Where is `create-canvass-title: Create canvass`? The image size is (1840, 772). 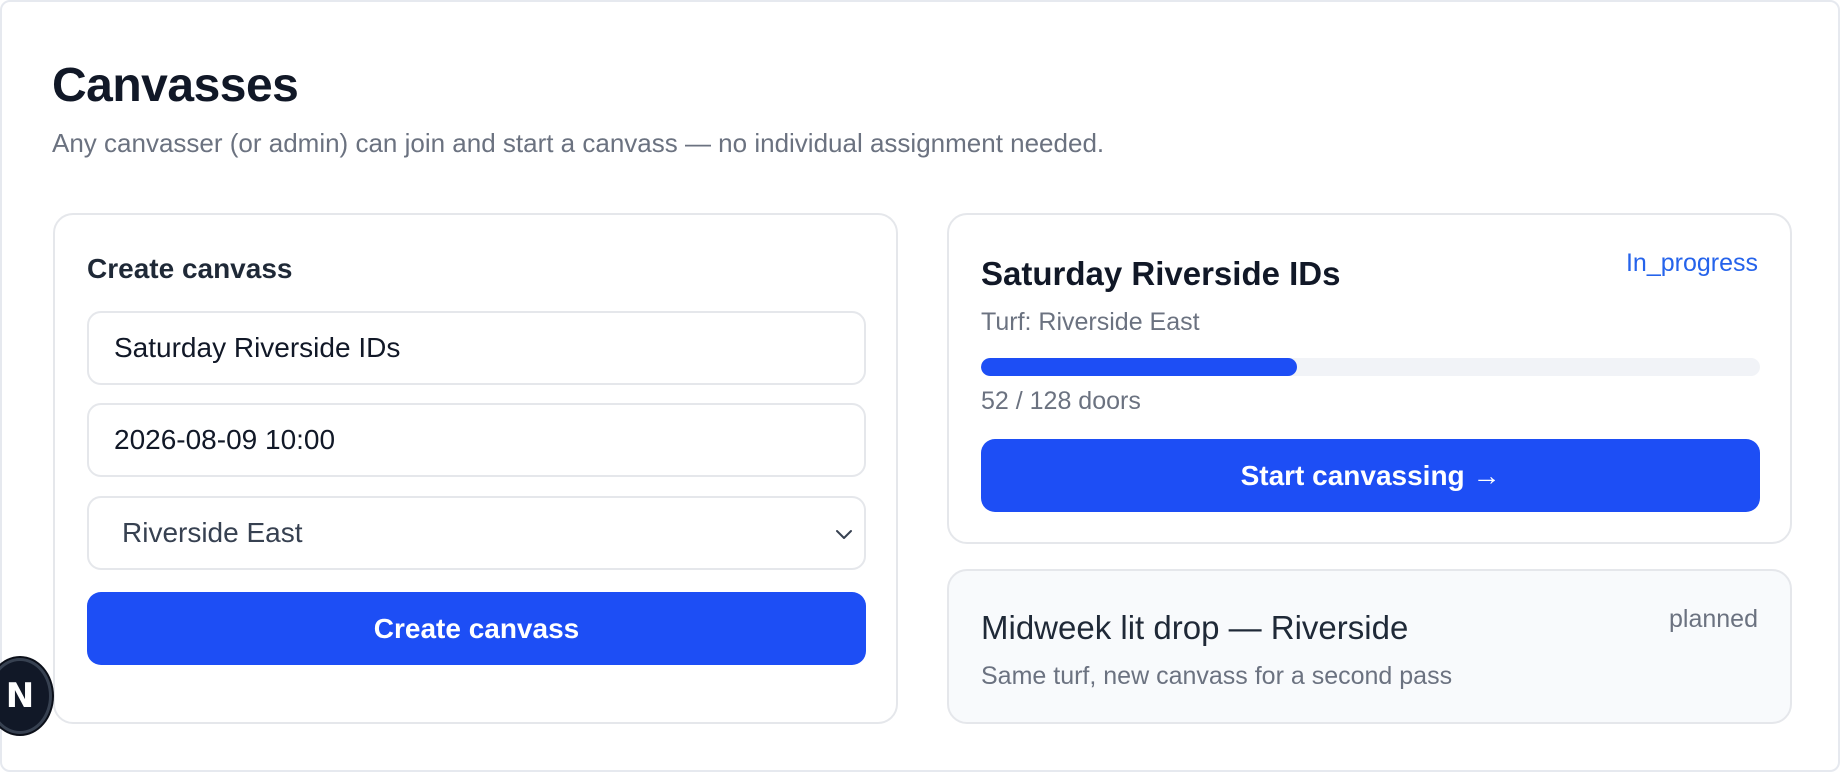
create-canvass-title: Create canvass is located at coordinates (190, 268).